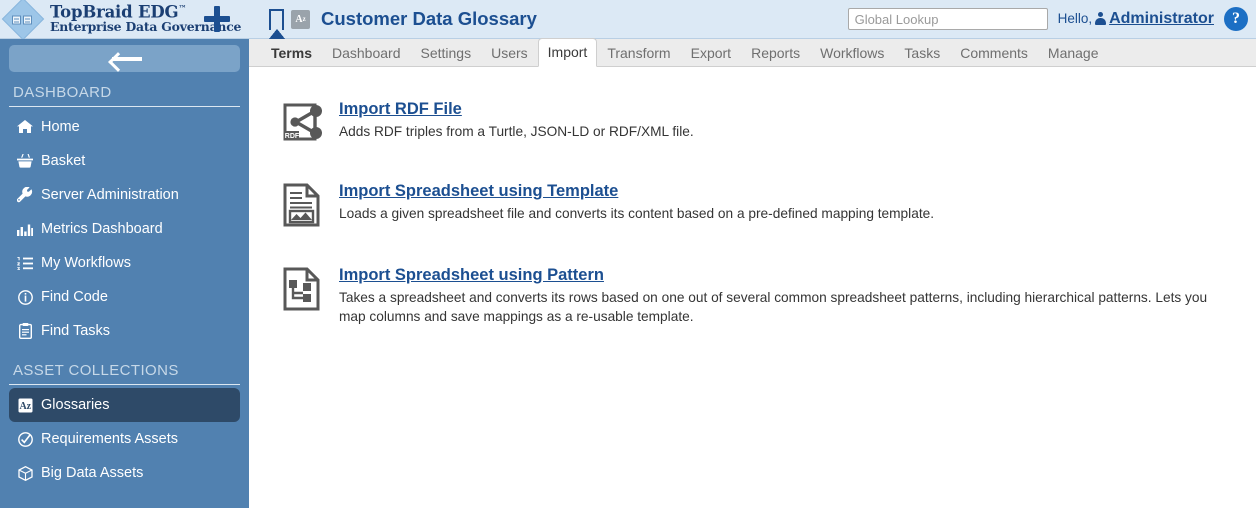 The height and width of the screenshot is (508, 1256). I want to click on user-icon, so click(1101, 19).